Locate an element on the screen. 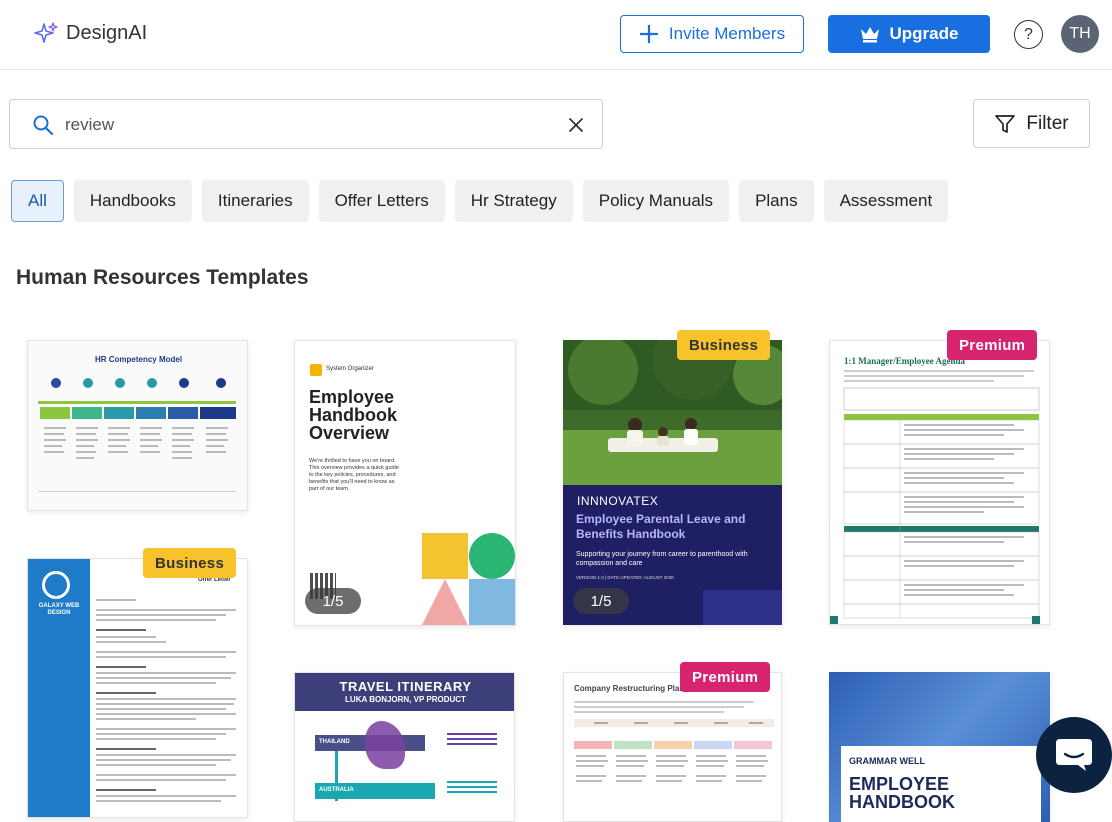  chip-hr-strategy: Hr Strategy is located at coordinates (513, 201).